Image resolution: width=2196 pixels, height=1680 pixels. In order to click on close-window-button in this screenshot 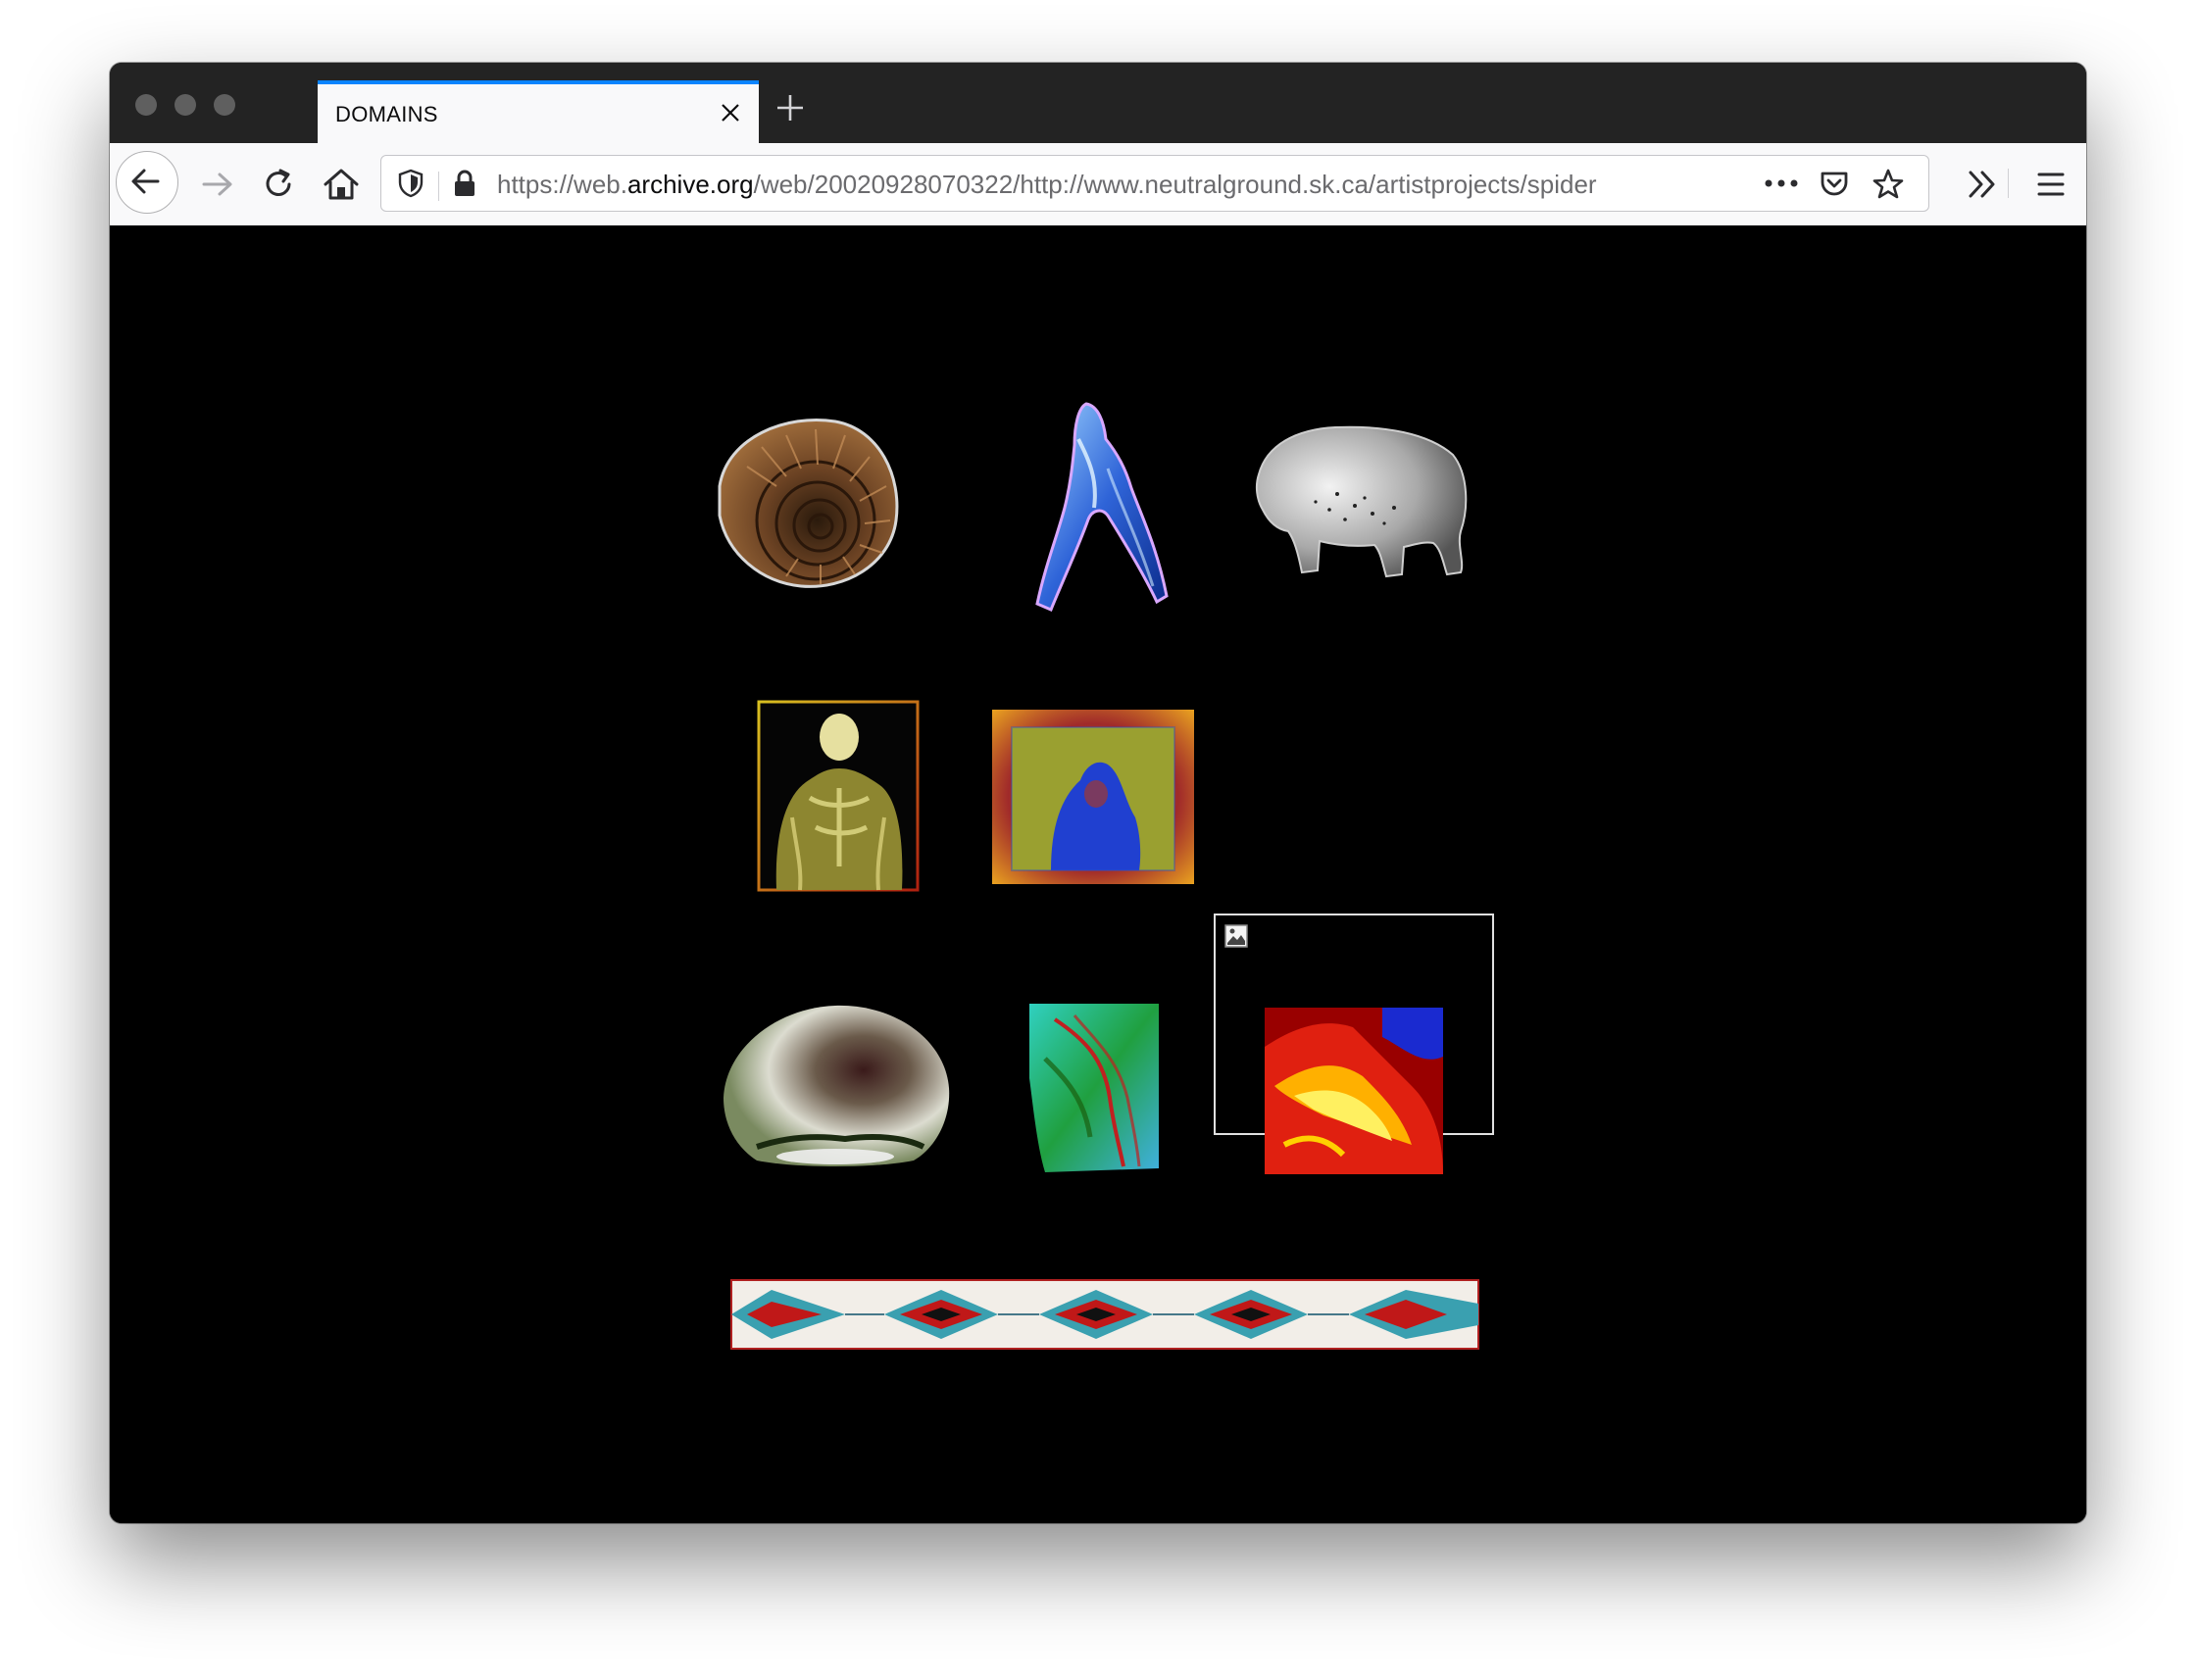, I will do `click(146, 105)`.